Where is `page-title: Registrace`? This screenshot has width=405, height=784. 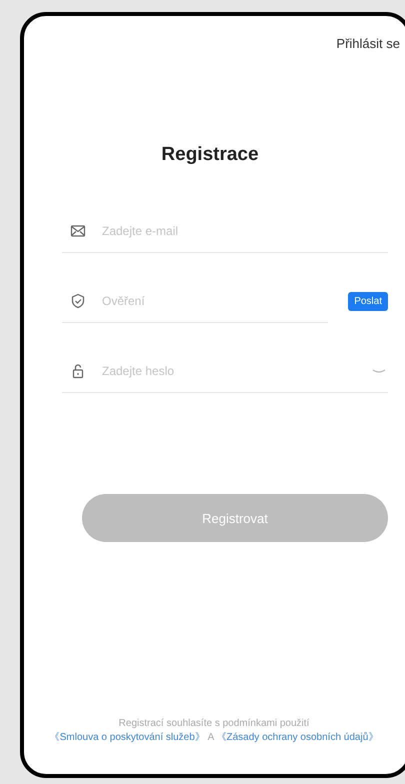 page-title: Registrace is located at coordinates (210, 155).